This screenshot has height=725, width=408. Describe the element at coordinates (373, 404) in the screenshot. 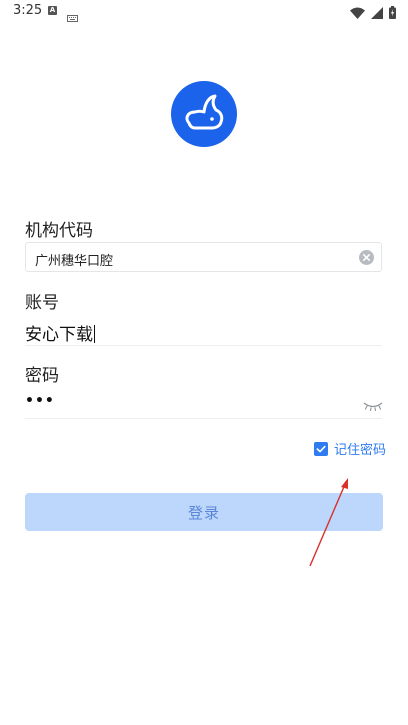

I see `eye-closed-icon` at that location.